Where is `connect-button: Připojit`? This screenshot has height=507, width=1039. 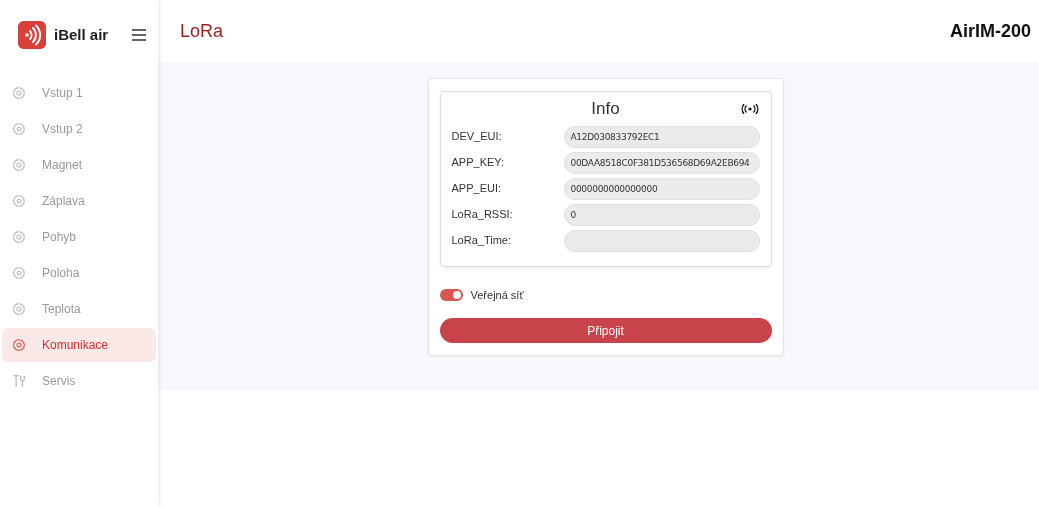 connect-button: Připojit is located at coordinates (605, 330).